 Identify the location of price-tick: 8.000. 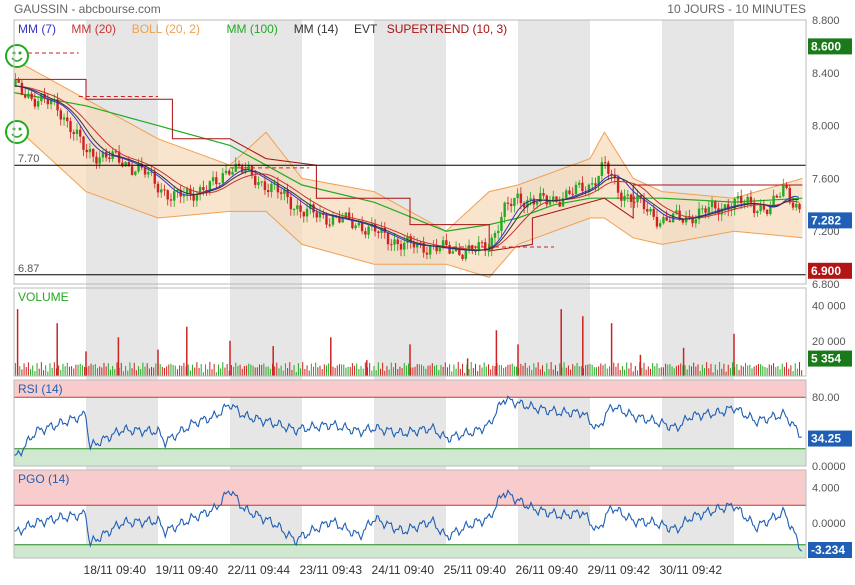
(826, 127).